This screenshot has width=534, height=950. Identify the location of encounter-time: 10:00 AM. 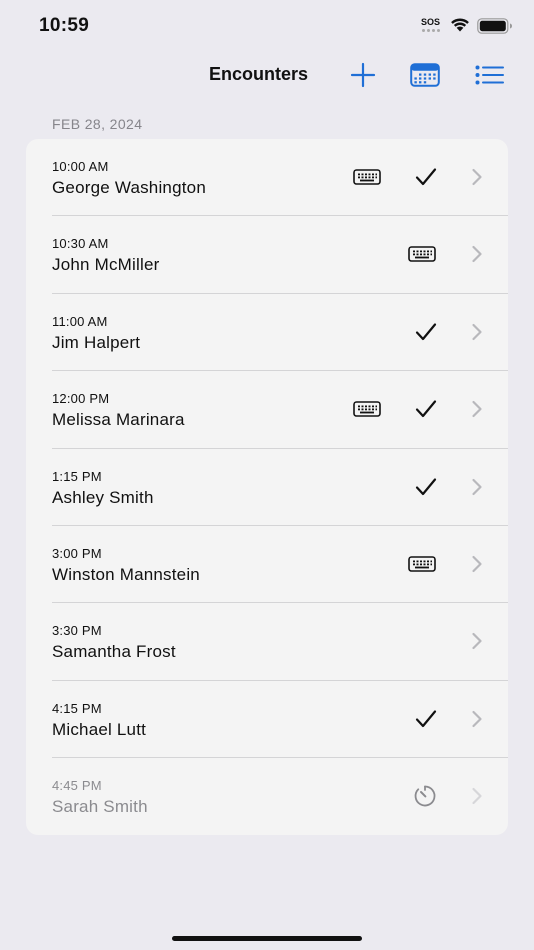
(80, 166).